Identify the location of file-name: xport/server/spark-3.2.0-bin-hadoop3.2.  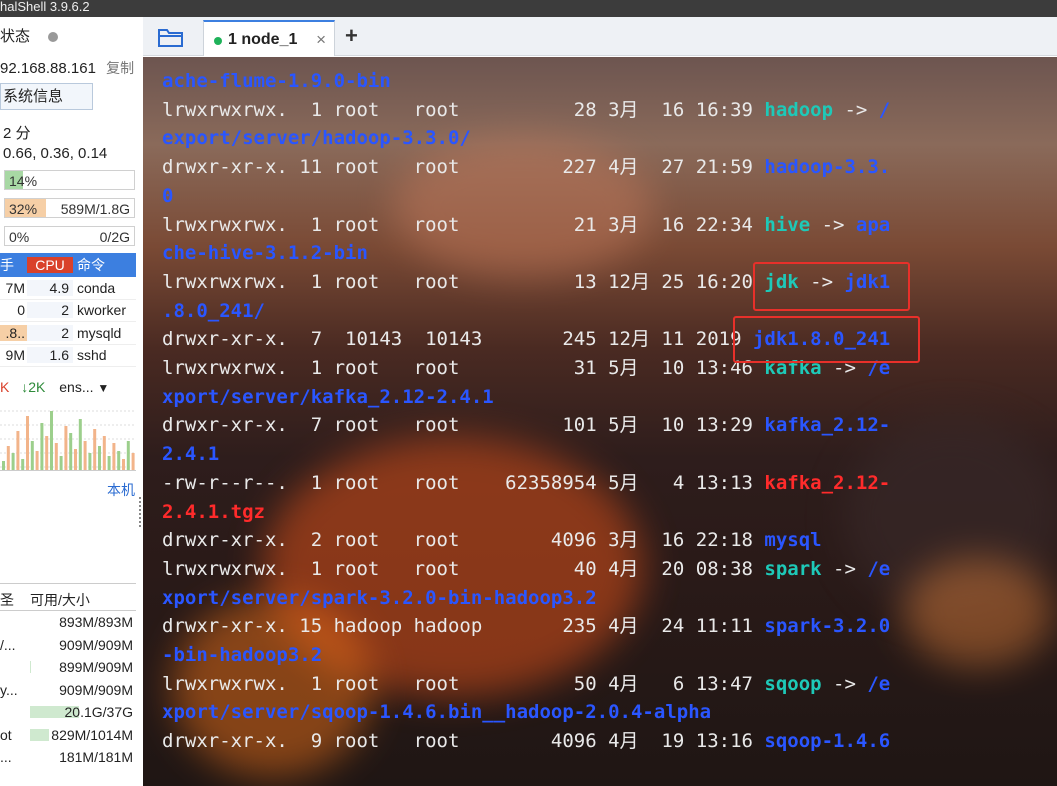
(379, 597).